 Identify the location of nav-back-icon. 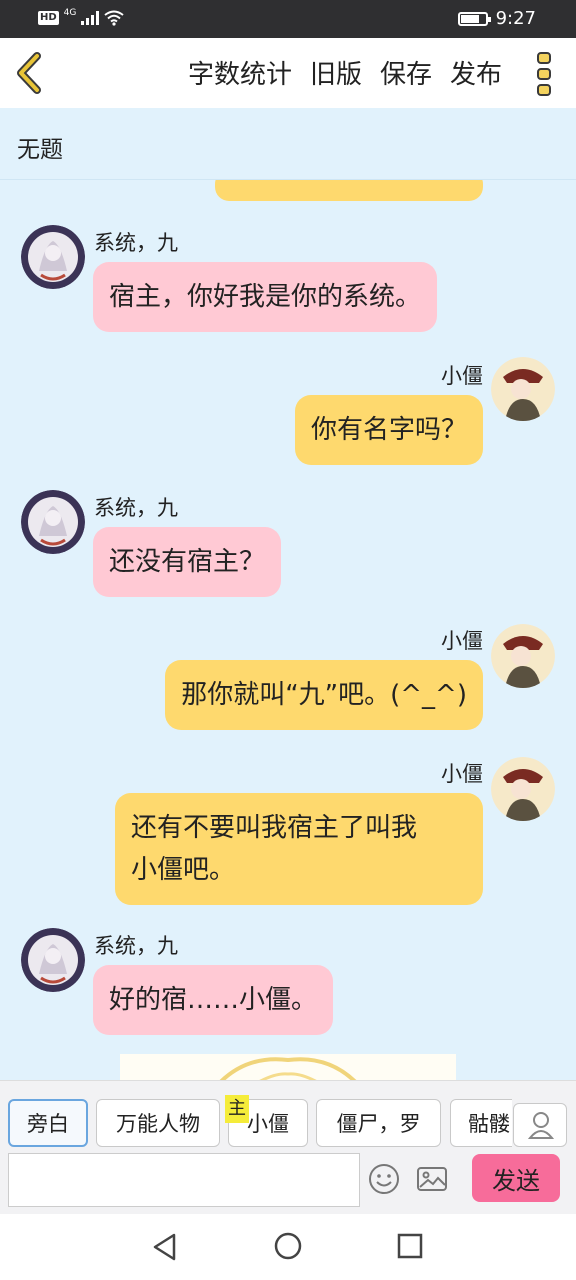
(164, 1247).